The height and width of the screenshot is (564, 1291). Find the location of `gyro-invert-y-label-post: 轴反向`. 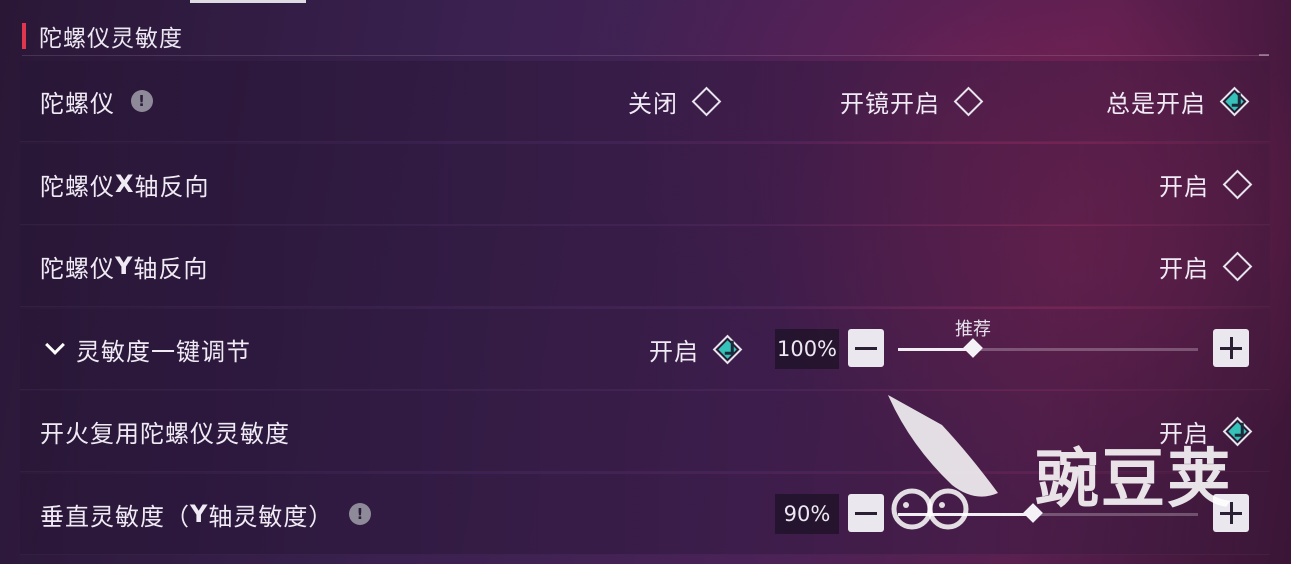

gyro-invert-y-label-post: 轴反向 is located at coordinates (171, 268).